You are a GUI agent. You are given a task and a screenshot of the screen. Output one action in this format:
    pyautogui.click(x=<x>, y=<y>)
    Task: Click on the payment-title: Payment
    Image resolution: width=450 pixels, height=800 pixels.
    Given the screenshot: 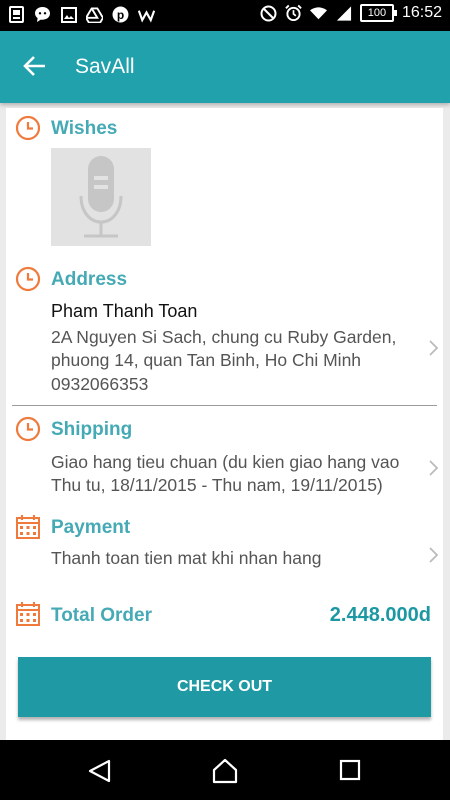 What is the action you would take?
    pyautogui.click(x=91, y=527)
    